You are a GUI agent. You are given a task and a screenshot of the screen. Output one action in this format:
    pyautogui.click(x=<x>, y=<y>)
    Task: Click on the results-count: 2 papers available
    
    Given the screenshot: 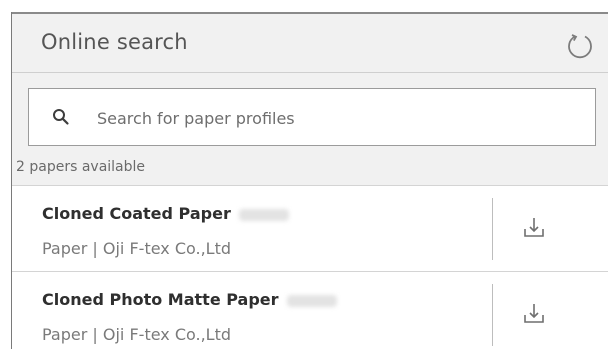 What is the action you would take?
    pyautogui.click(x=81, y=167)
    